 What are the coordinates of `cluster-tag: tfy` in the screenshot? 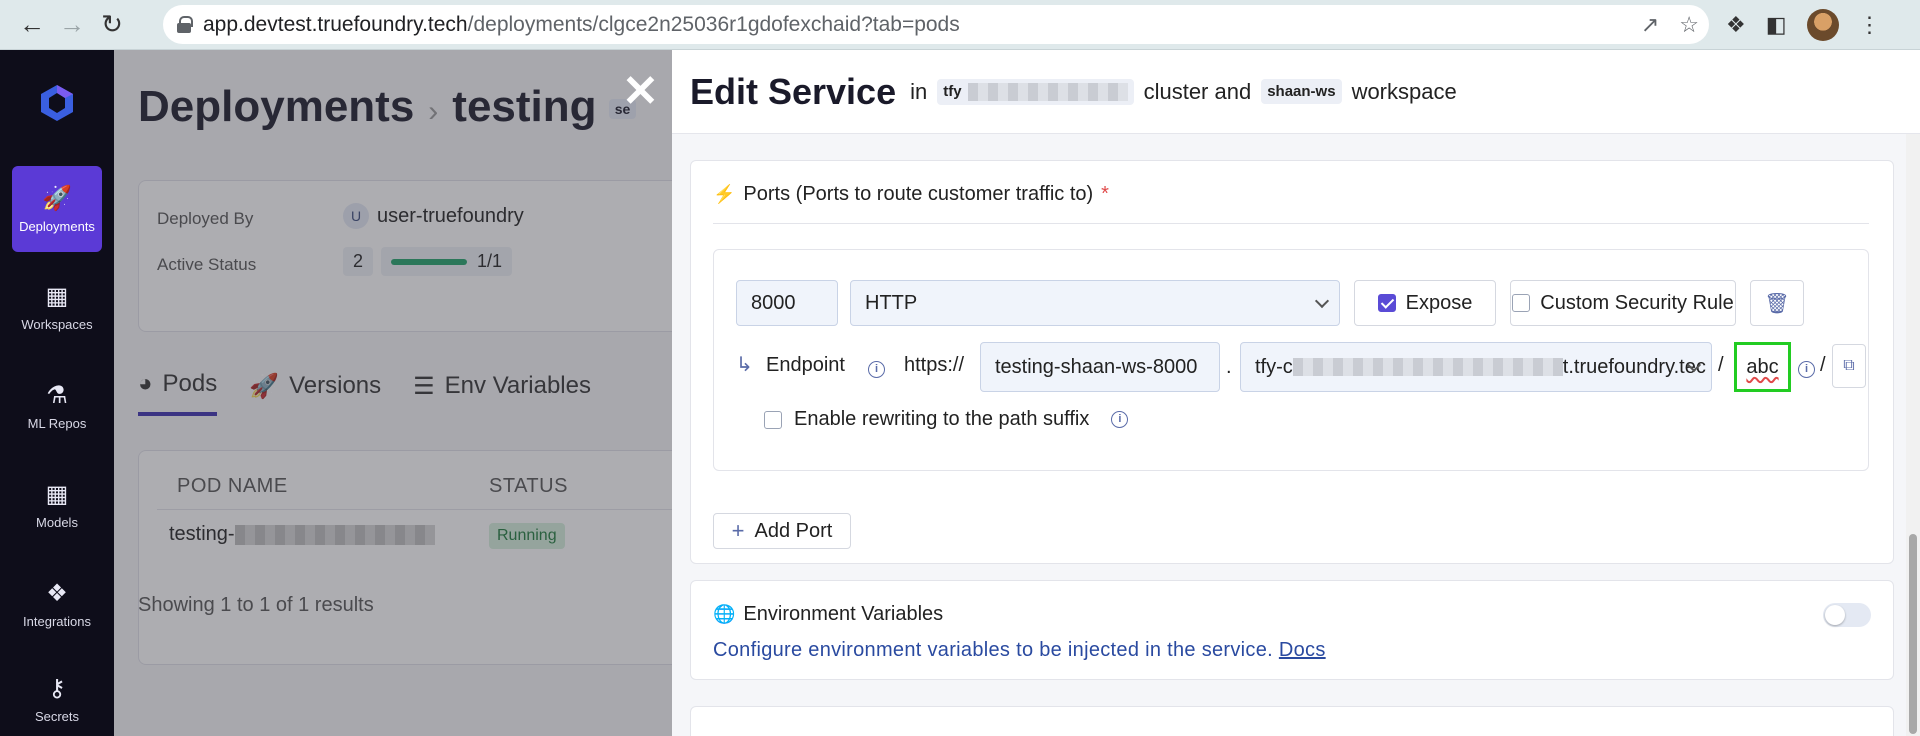 It's located at (1035, 91).